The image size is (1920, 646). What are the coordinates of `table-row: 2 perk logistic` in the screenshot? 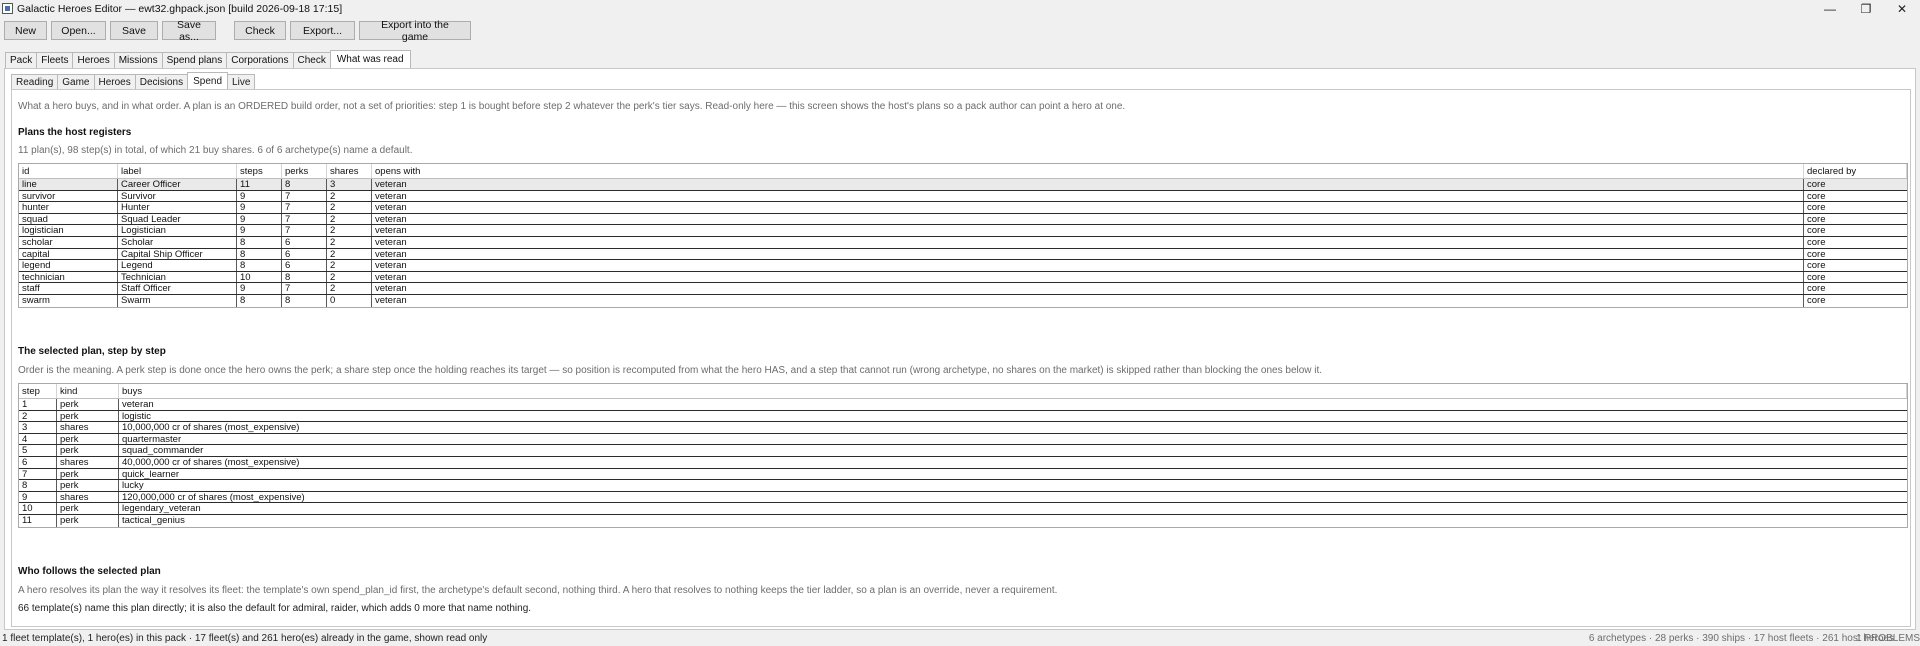 It's located at (963, 416).